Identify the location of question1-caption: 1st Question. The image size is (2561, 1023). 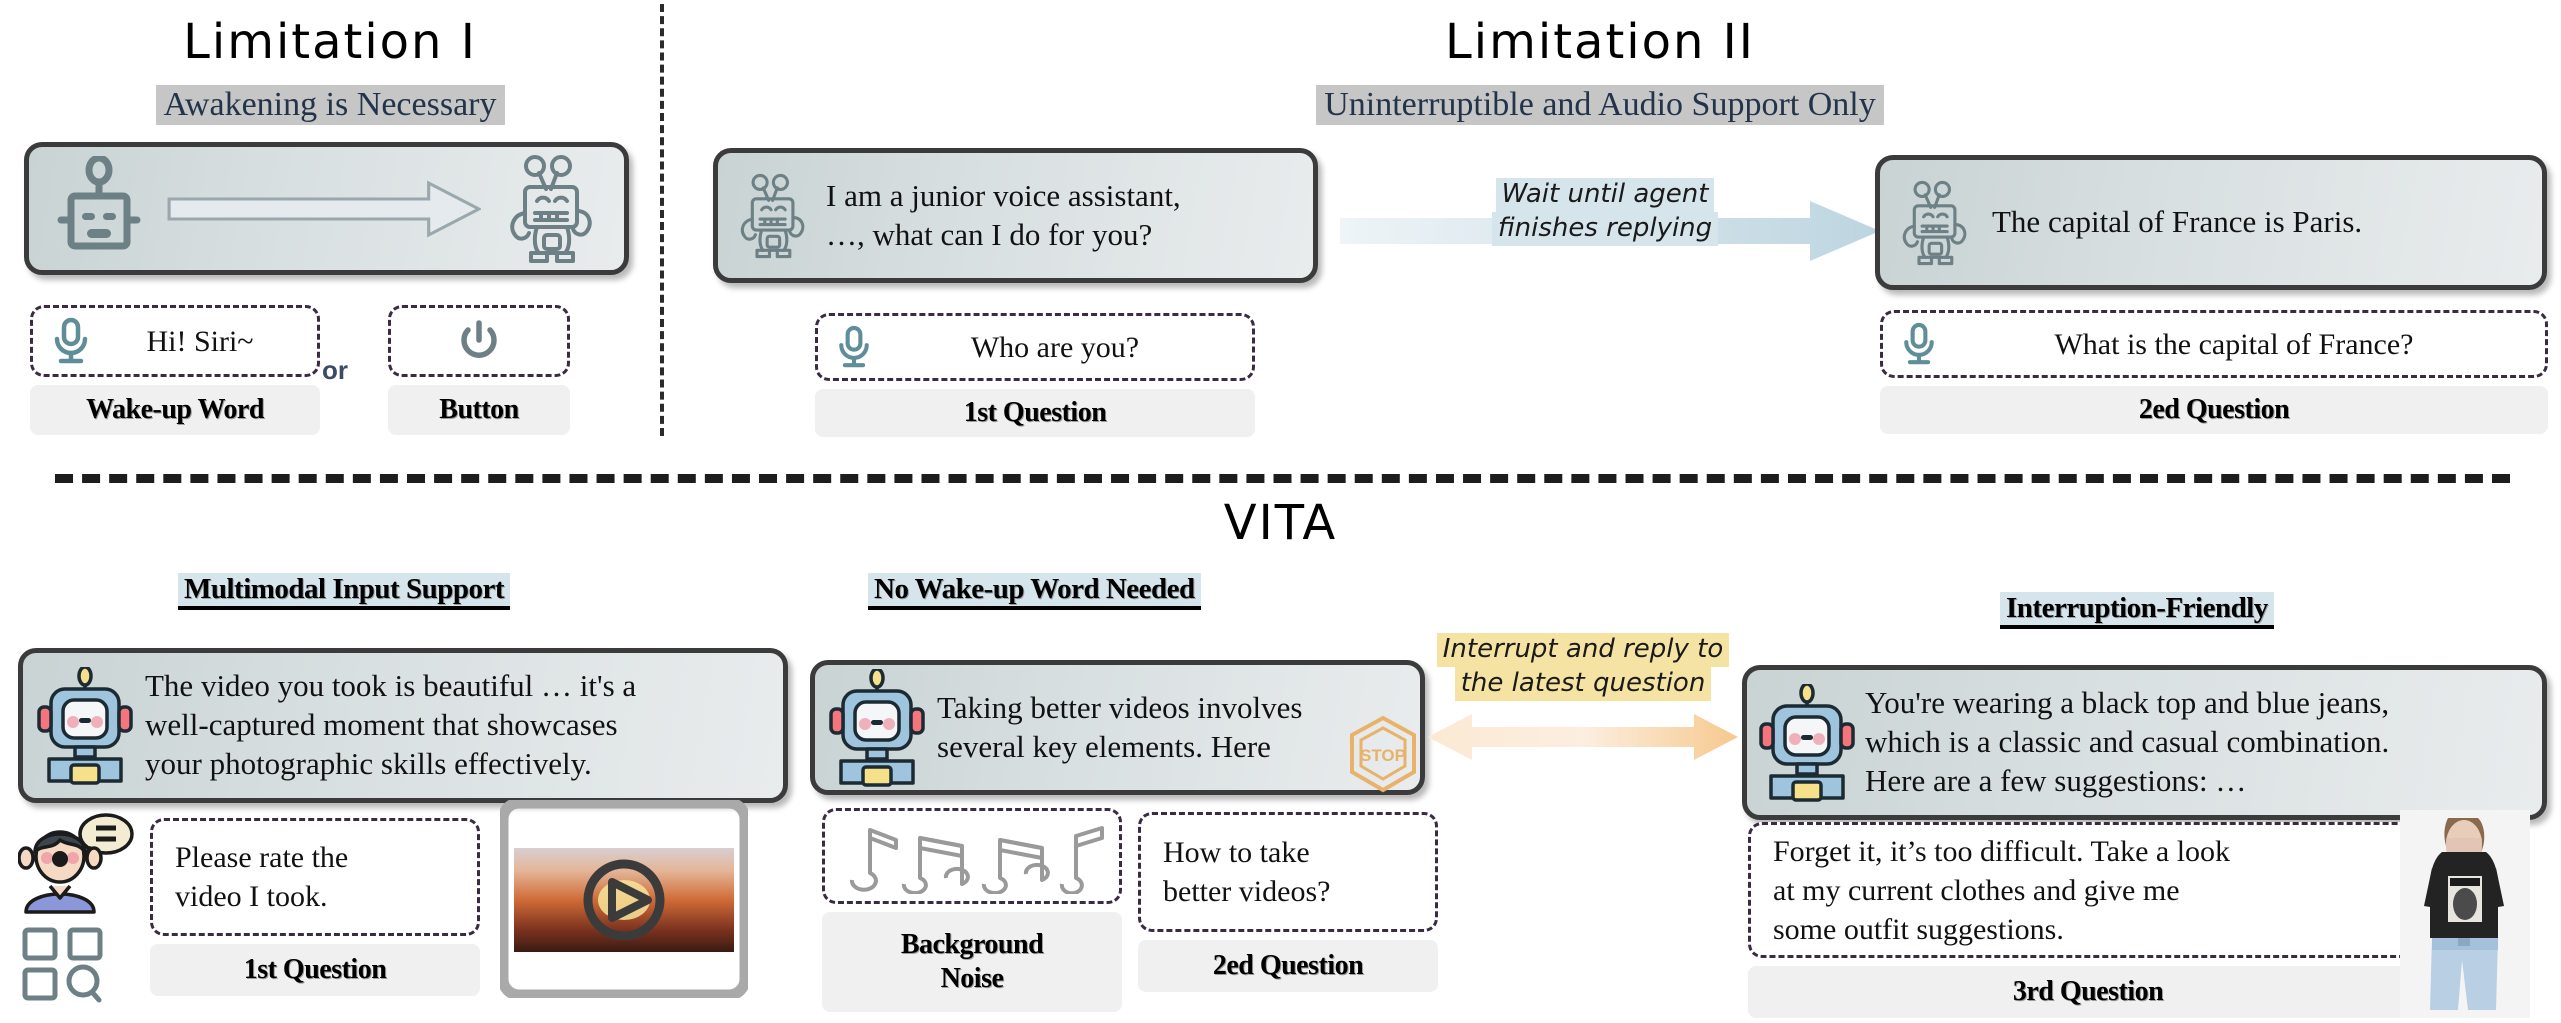
(1035, 413).